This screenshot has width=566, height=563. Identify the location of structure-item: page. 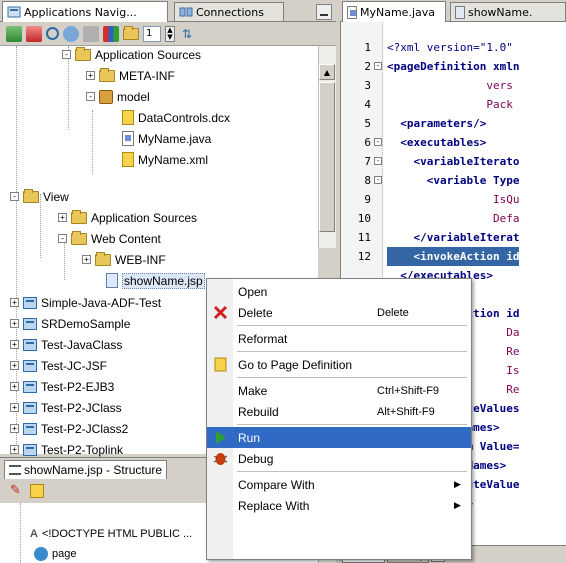
(55, 553).